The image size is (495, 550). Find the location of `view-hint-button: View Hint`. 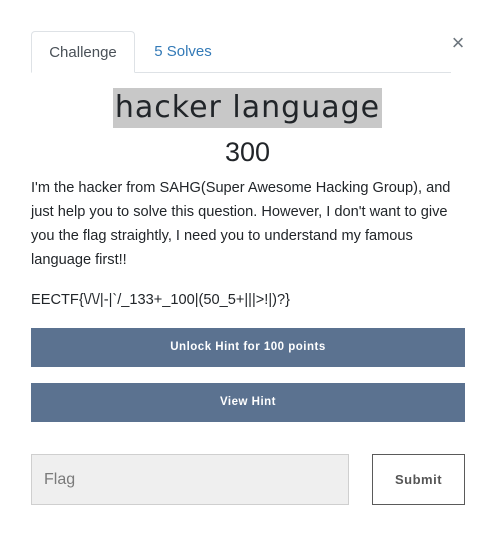

view-hint-button: View Hint is located at coordinates (248, 402).